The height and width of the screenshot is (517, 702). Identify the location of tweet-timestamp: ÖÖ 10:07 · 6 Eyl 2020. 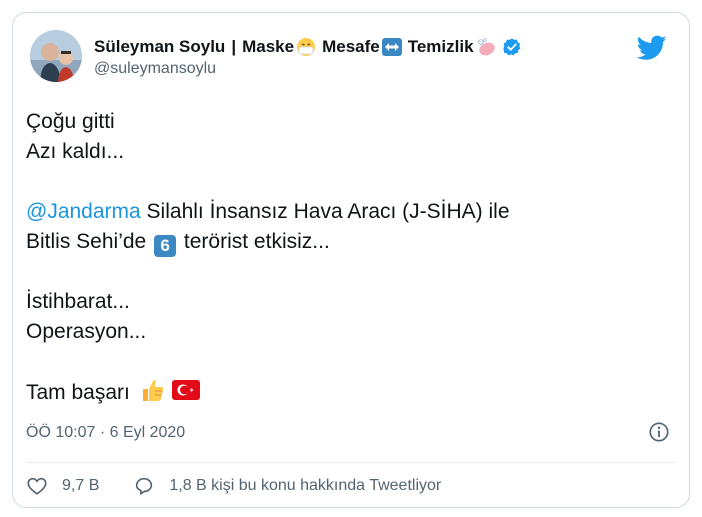
(105, 433).